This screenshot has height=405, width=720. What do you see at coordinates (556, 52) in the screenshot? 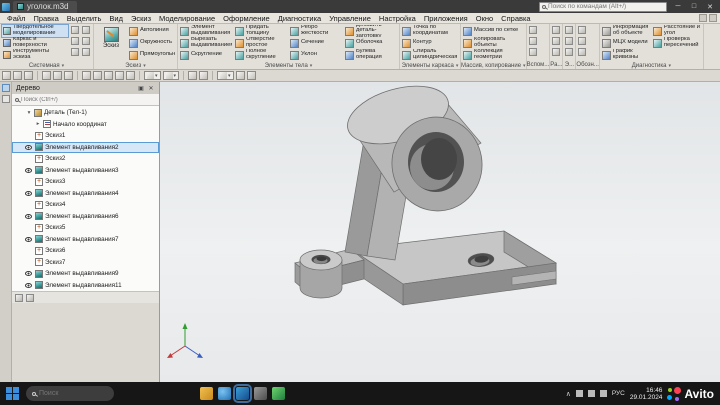
I see `marker-icon` at bounding box center [556, 52].